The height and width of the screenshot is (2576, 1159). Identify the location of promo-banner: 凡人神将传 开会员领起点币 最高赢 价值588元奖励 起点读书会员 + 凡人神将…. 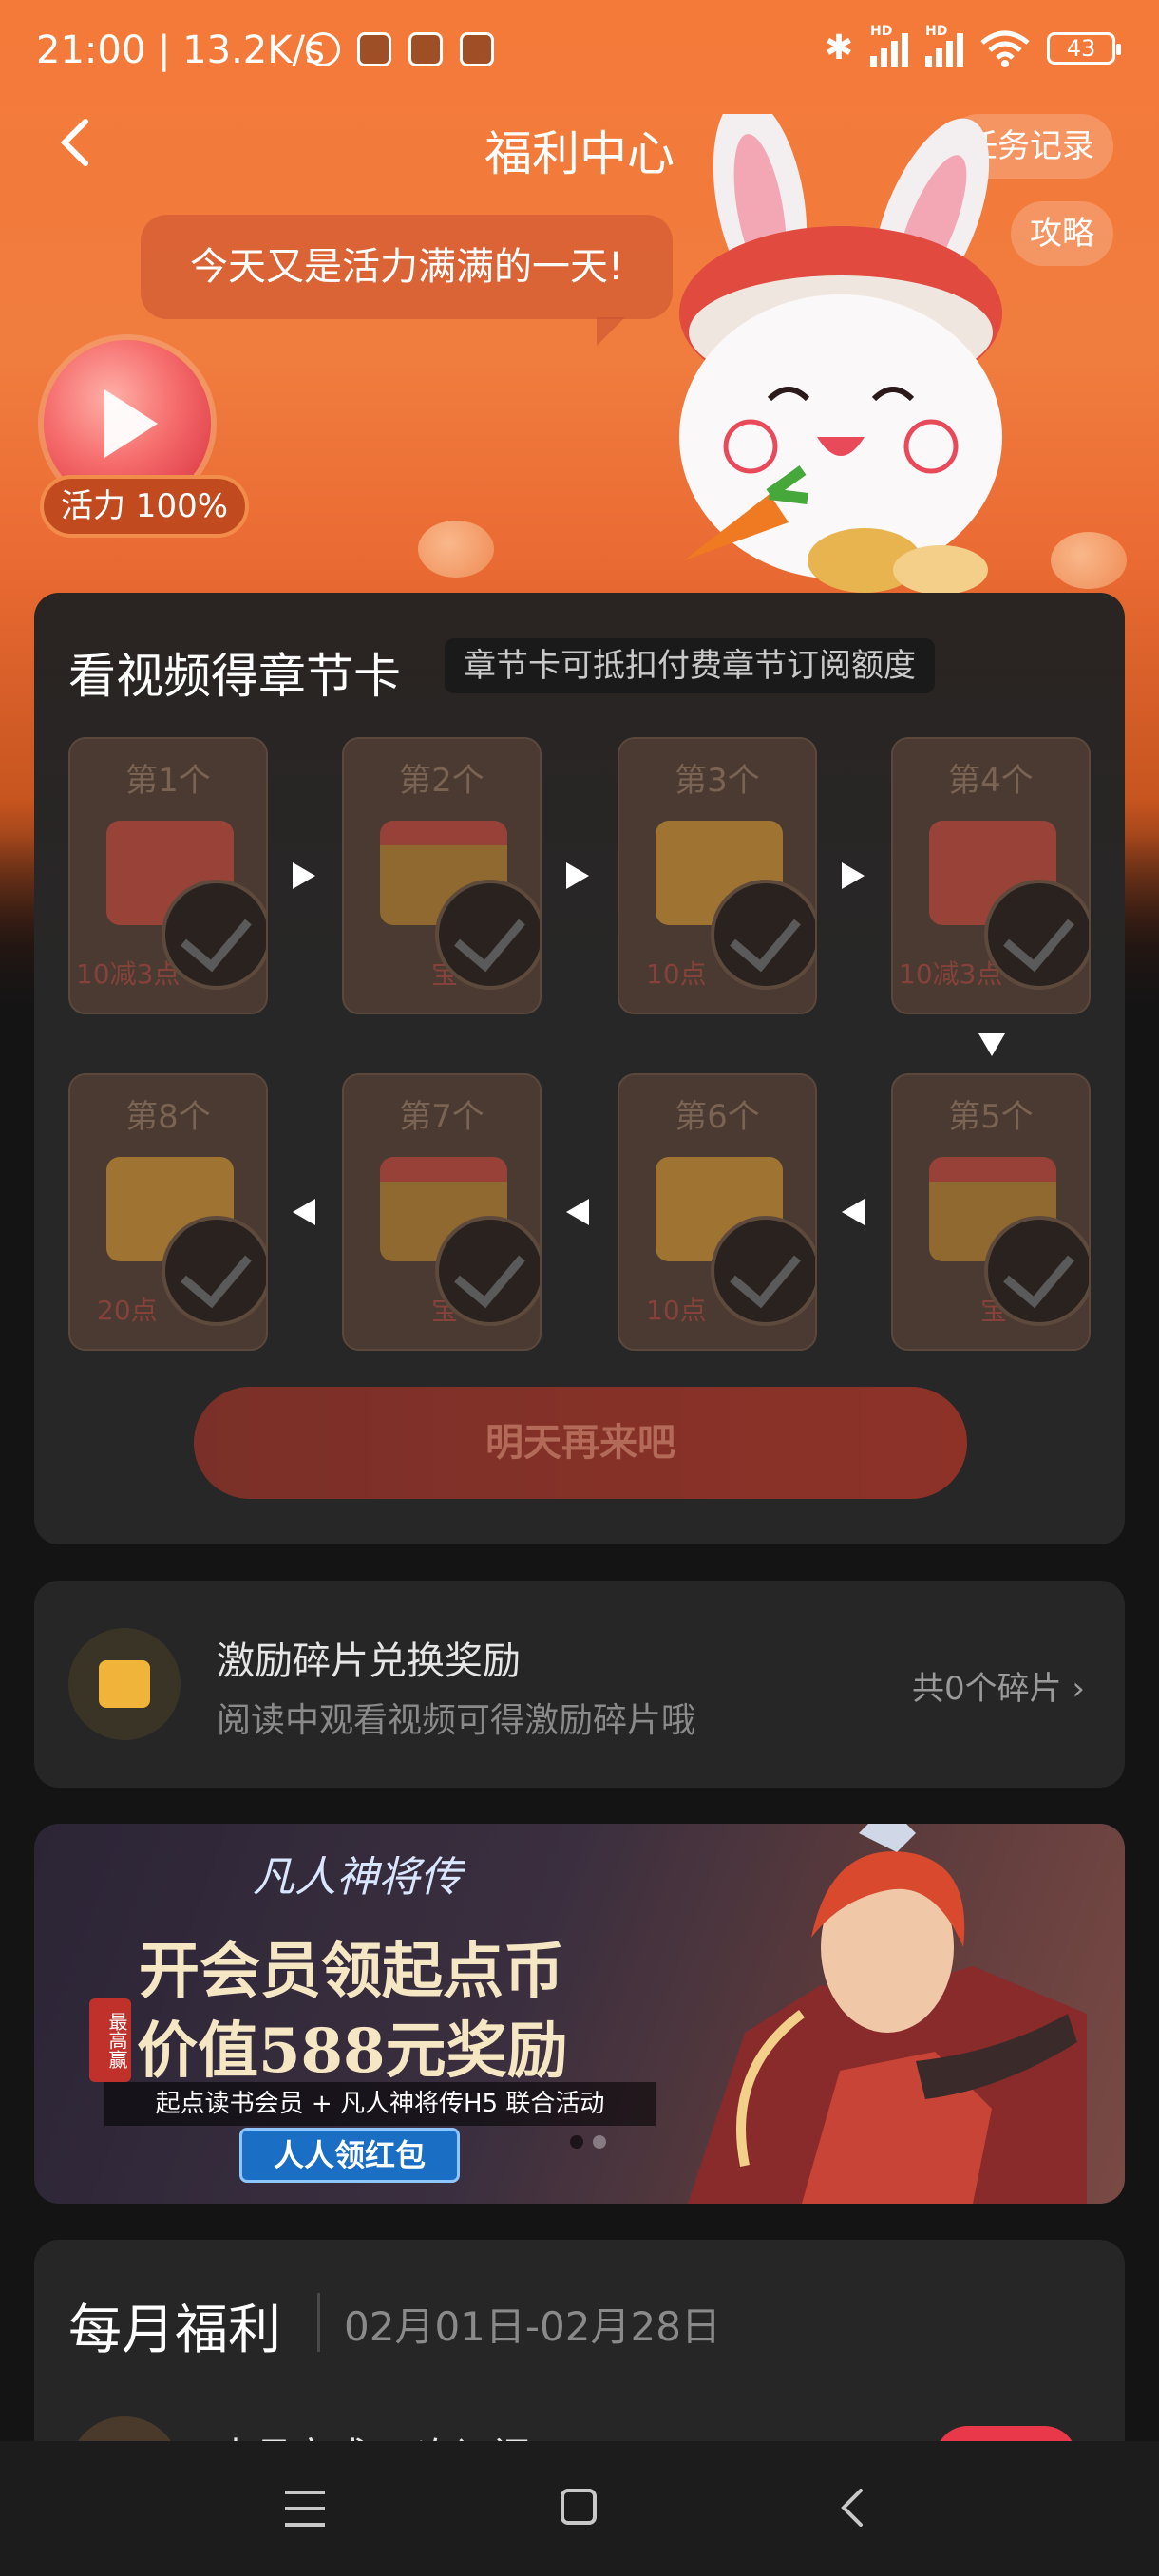
(579, 2014).